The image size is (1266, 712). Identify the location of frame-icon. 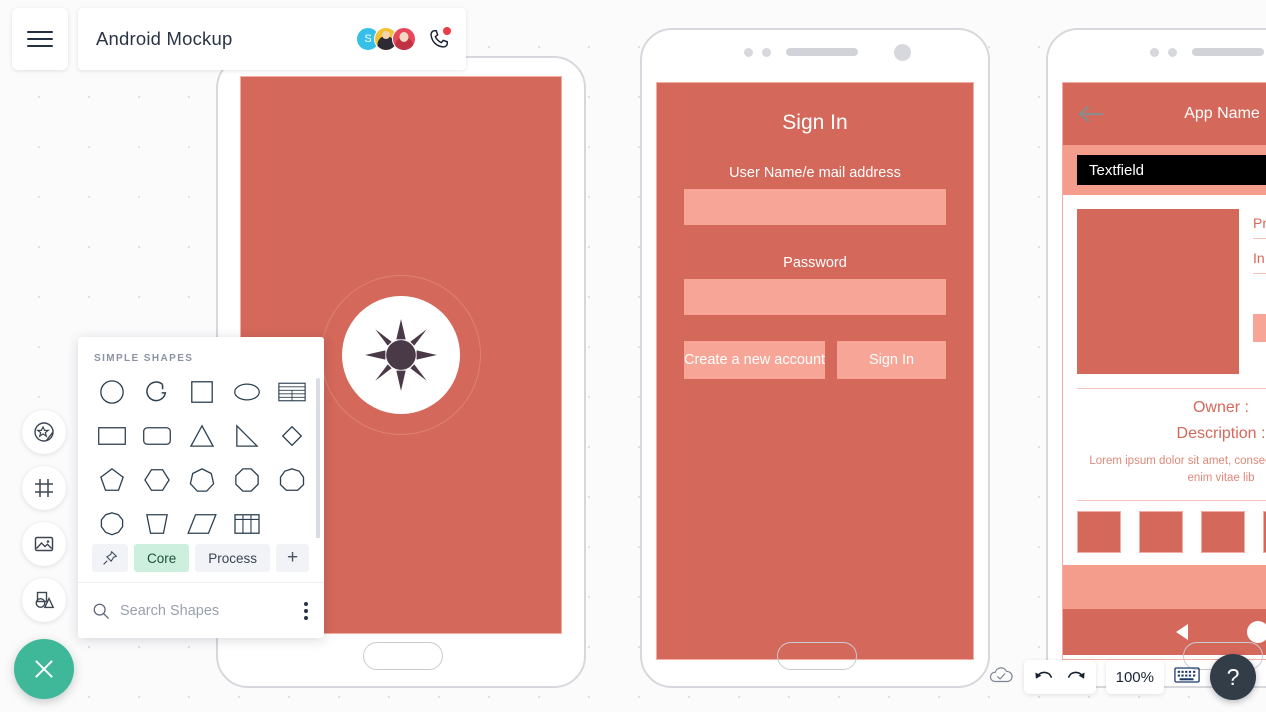
(44, 488).